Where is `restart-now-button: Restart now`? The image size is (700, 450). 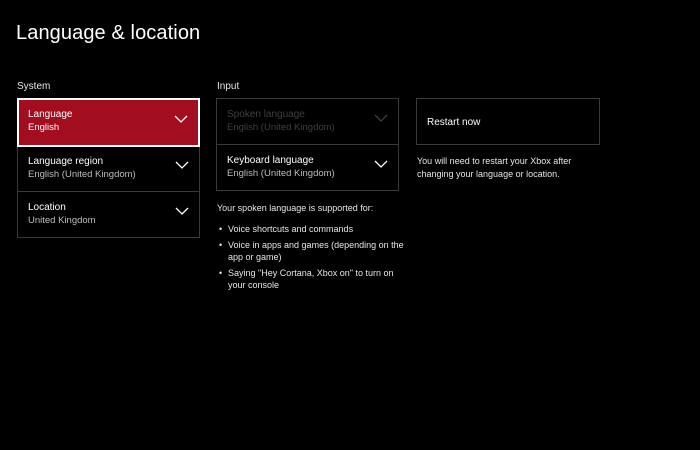
restart-now-button: Restart now is located at coordinates (508, 121).